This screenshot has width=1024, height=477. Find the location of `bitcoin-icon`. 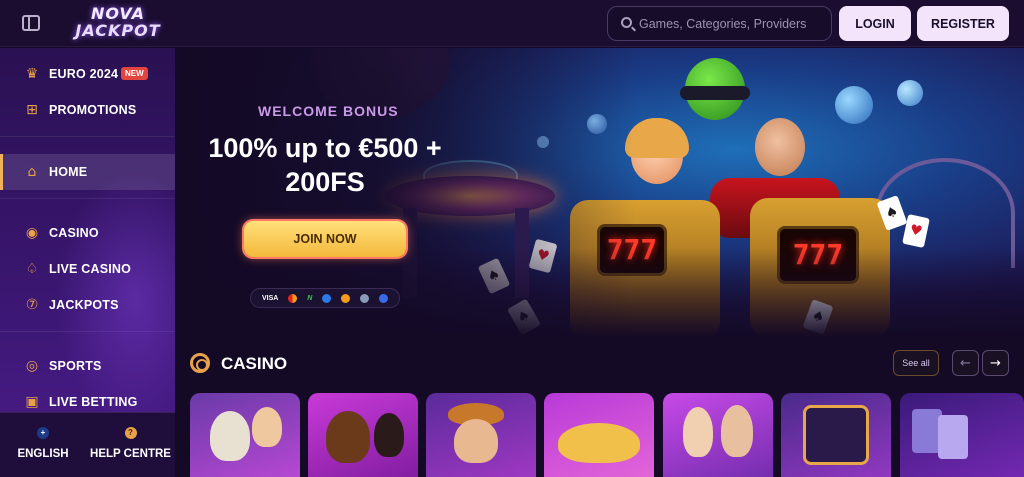

bitcoin-icon is located at coordinates (346, 298).